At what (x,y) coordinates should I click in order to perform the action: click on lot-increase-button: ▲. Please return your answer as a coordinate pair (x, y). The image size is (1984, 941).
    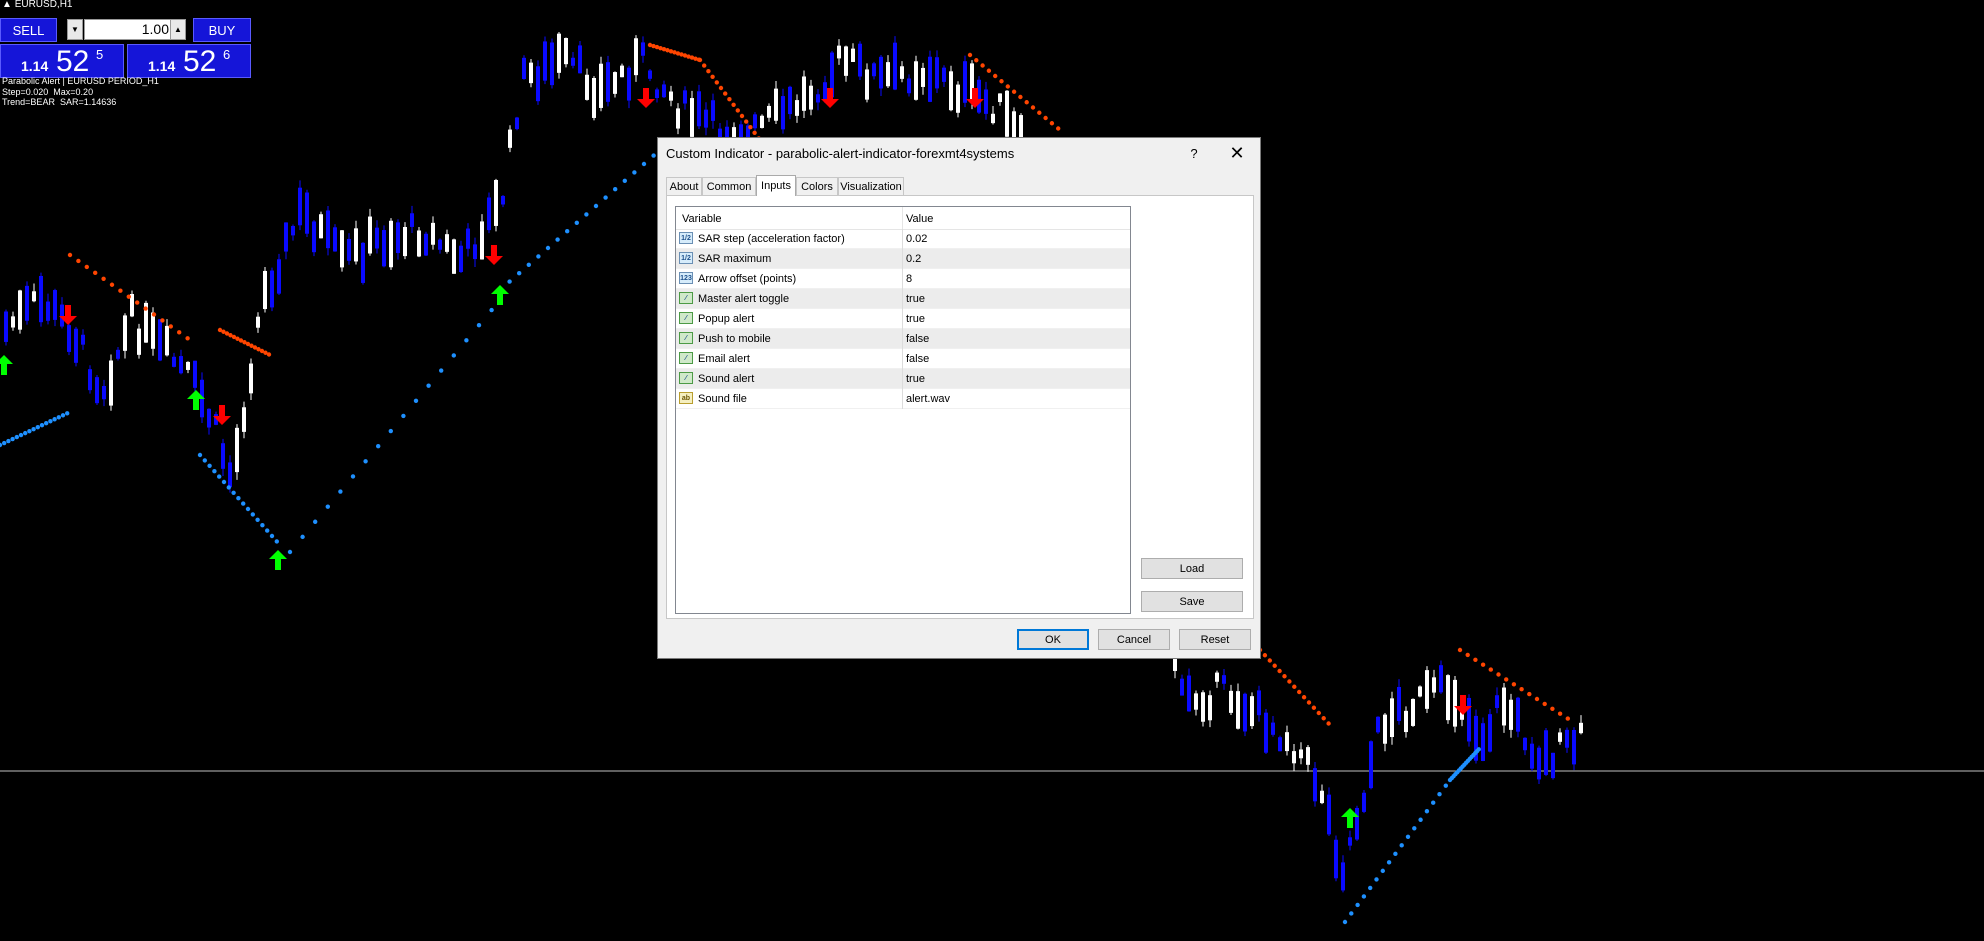
    Looking at the image, I should click on (178, 29).